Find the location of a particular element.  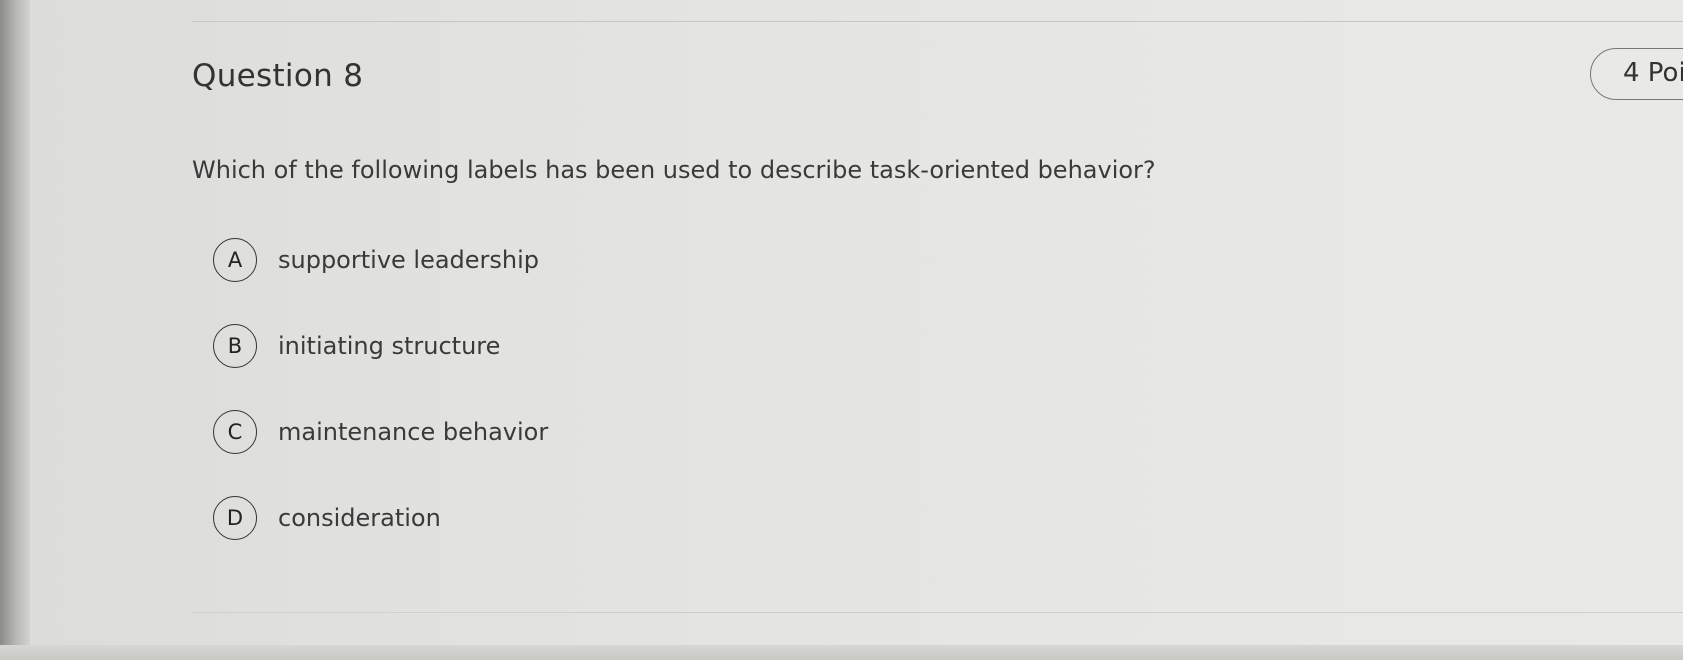

screen-bezel-bottom is located at coordinates (841, 652).